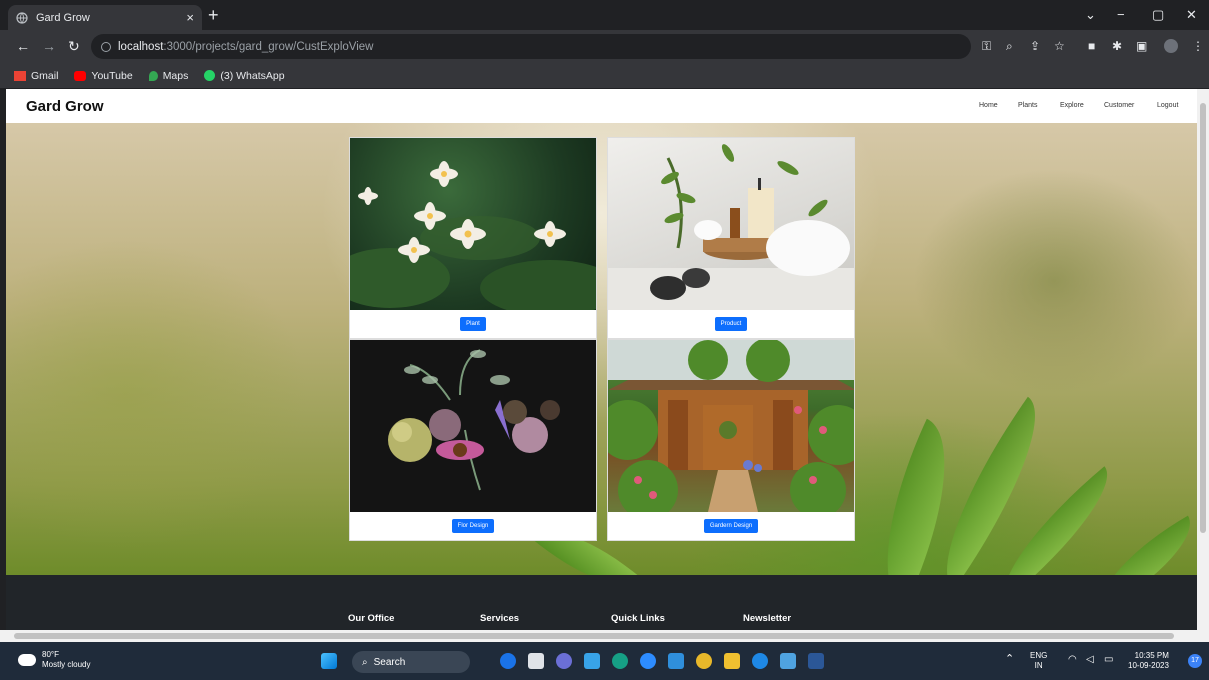 Image resolution: width=1209 pixels, height=680 pixels. Describe the element at coordinates (1027, 105) in the screenshot. I see `nav-link-plants: Plants` at that location.